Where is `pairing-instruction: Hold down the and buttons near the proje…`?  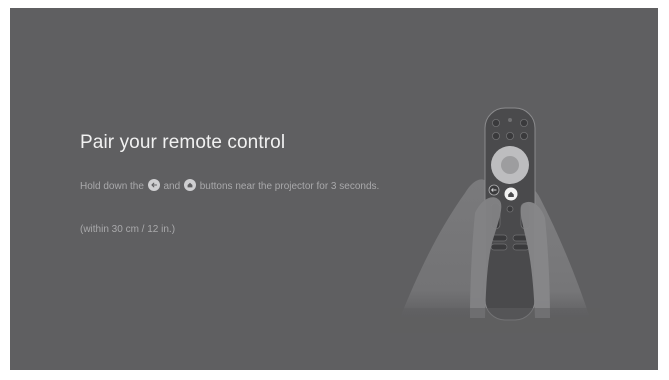
pairing-instruction: Hold down the and buttons near the proje… is located at coordinates (235, 187).